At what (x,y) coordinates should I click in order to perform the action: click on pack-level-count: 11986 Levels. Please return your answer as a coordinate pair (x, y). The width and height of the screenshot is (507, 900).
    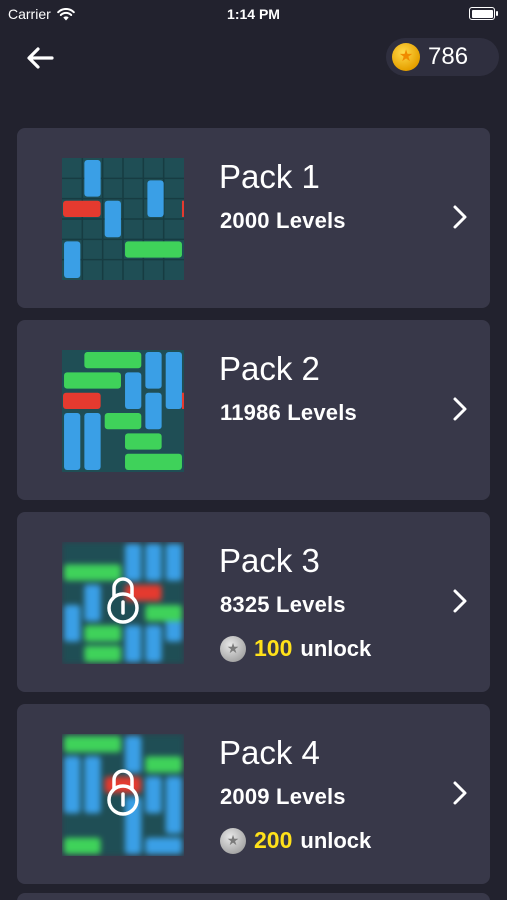
    Looking at the image, I should click on (288, 412).